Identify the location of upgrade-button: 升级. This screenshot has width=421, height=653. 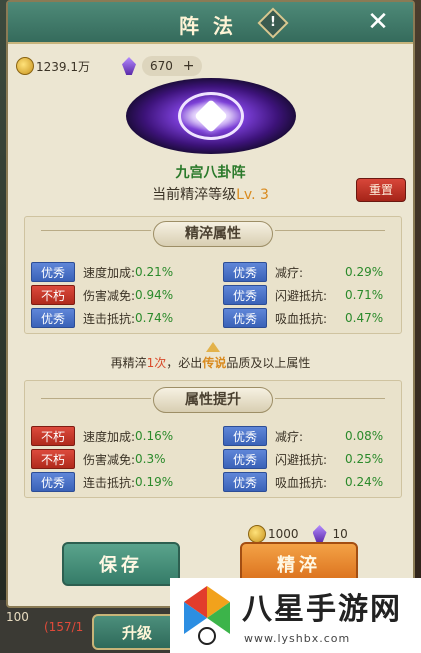
(137, 632).